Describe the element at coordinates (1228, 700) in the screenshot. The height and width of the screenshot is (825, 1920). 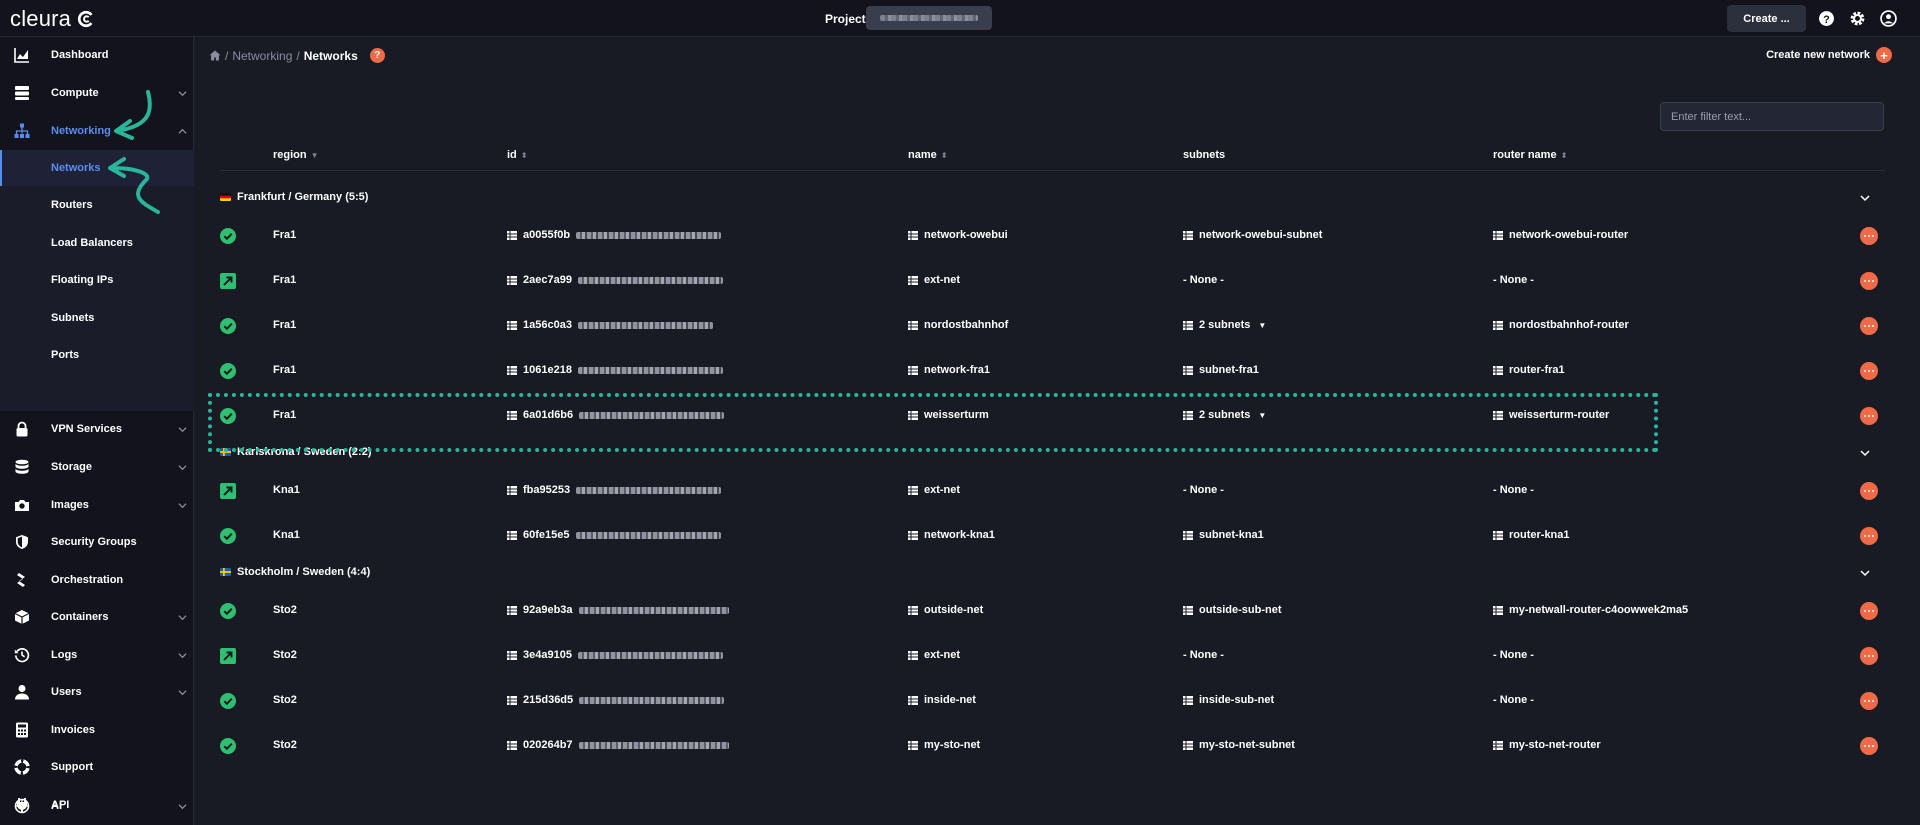
I see `cell-subnets: inside-sub-net` at that location.